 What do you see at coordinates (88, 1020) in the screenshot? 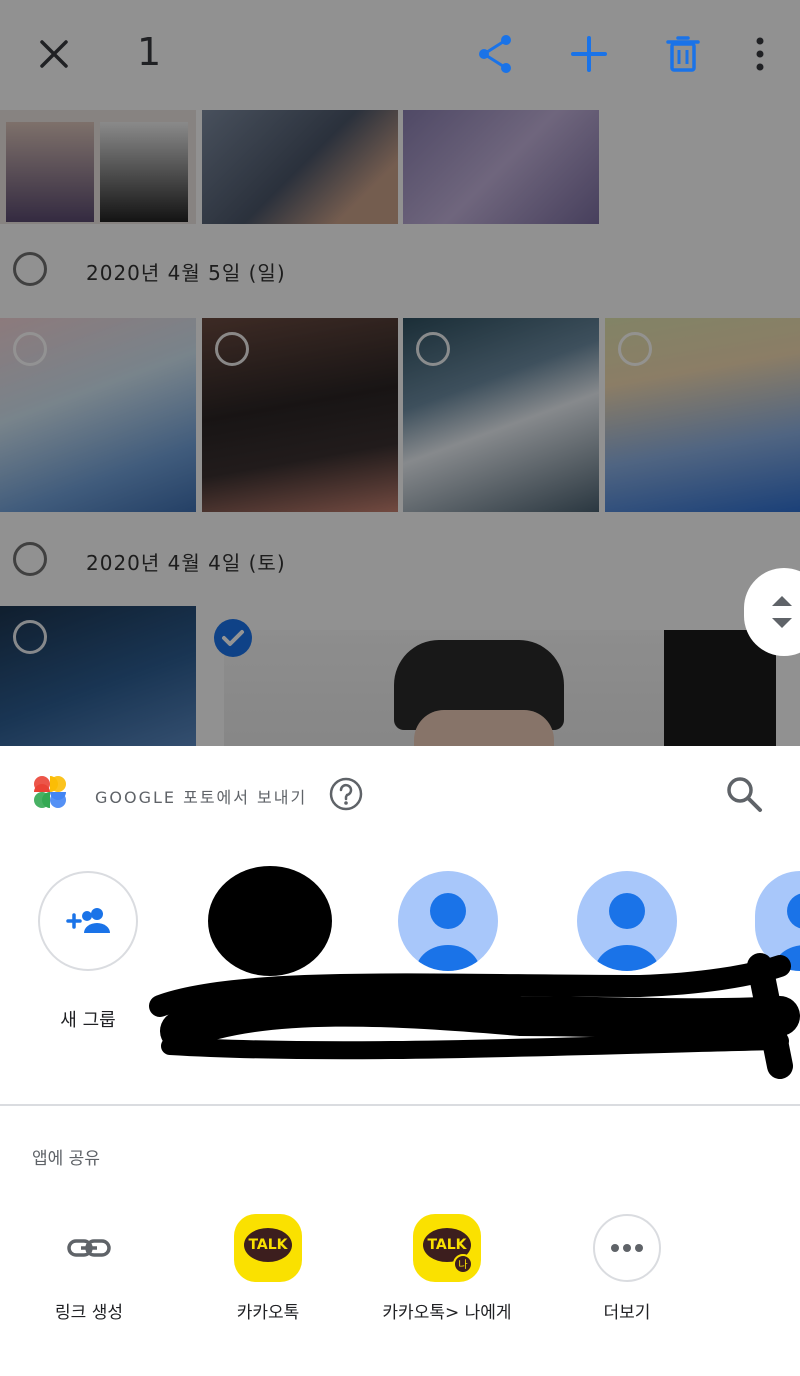
I see `new-group-label: 새 그룹` at bounding box center [88, 1020].